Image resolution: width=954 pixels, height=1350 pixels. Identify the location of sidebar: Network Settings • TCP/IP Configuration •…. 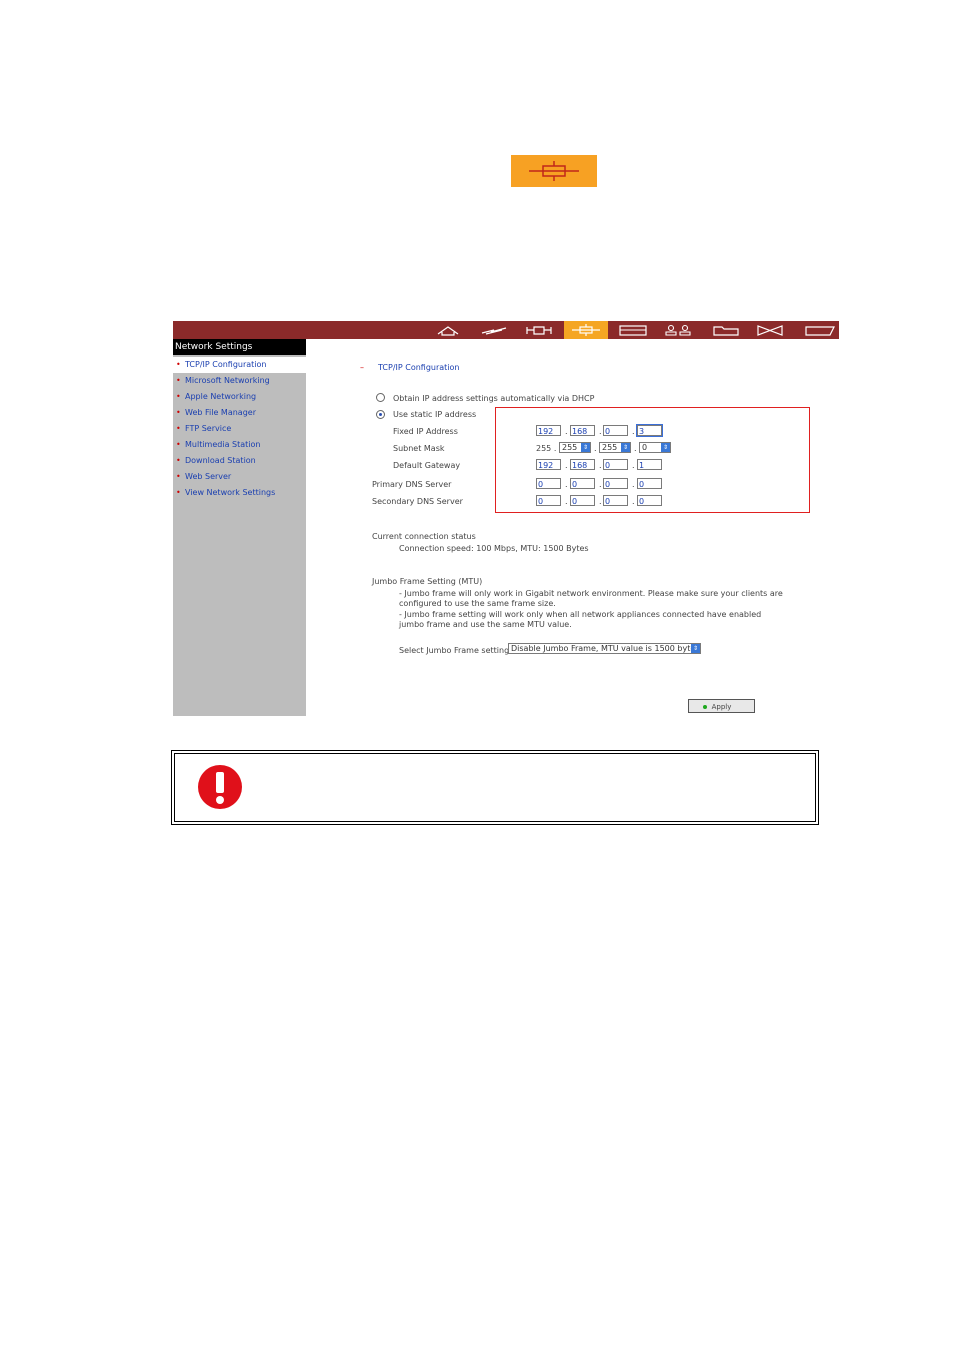
(239, 527).